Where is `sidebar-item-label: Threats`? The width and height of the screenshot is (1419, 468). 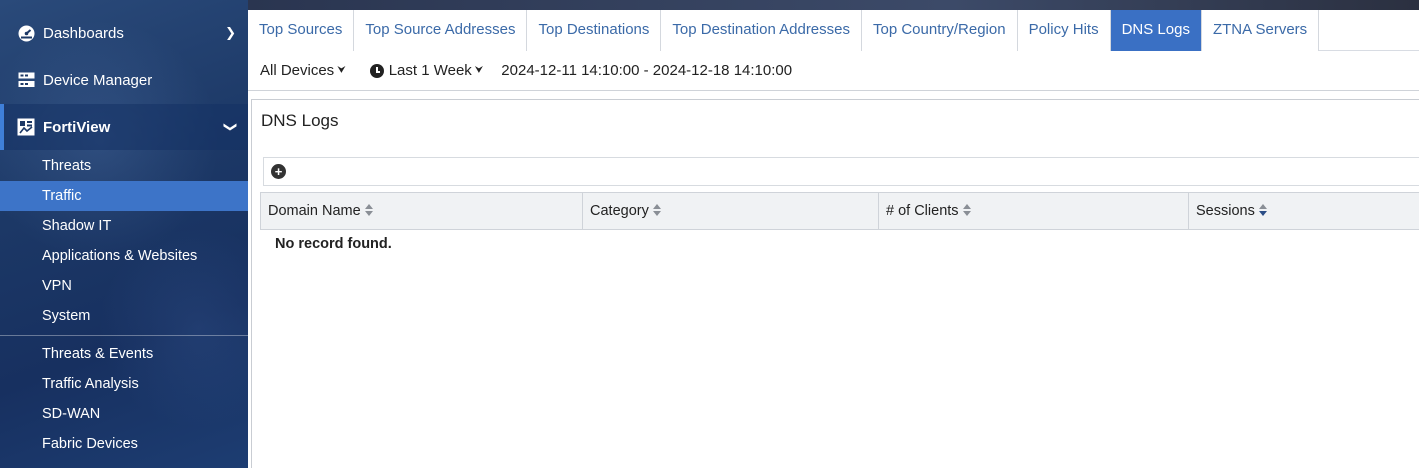
sidebar-item-label: Threats is located at coordinates (67, 166).